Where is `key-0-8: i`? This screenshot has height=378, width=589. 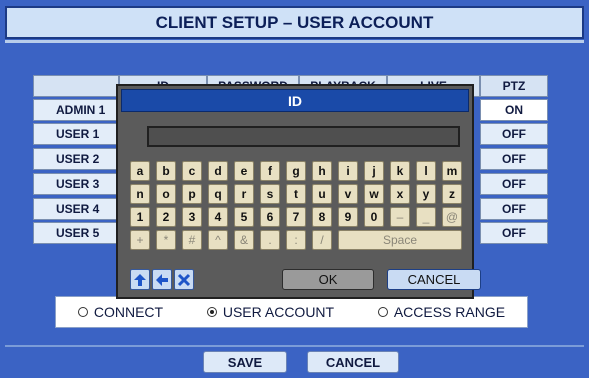
key-0-8: i is located at coordinates (348, 171).